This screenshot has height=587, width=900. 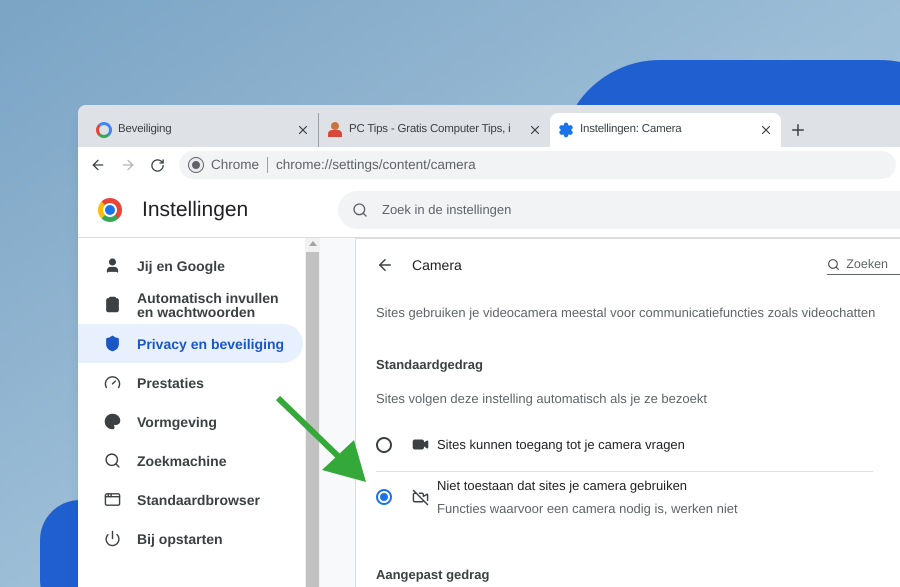 I want to click on sidebar-label: Prestaties, so click(x=171, y=383).